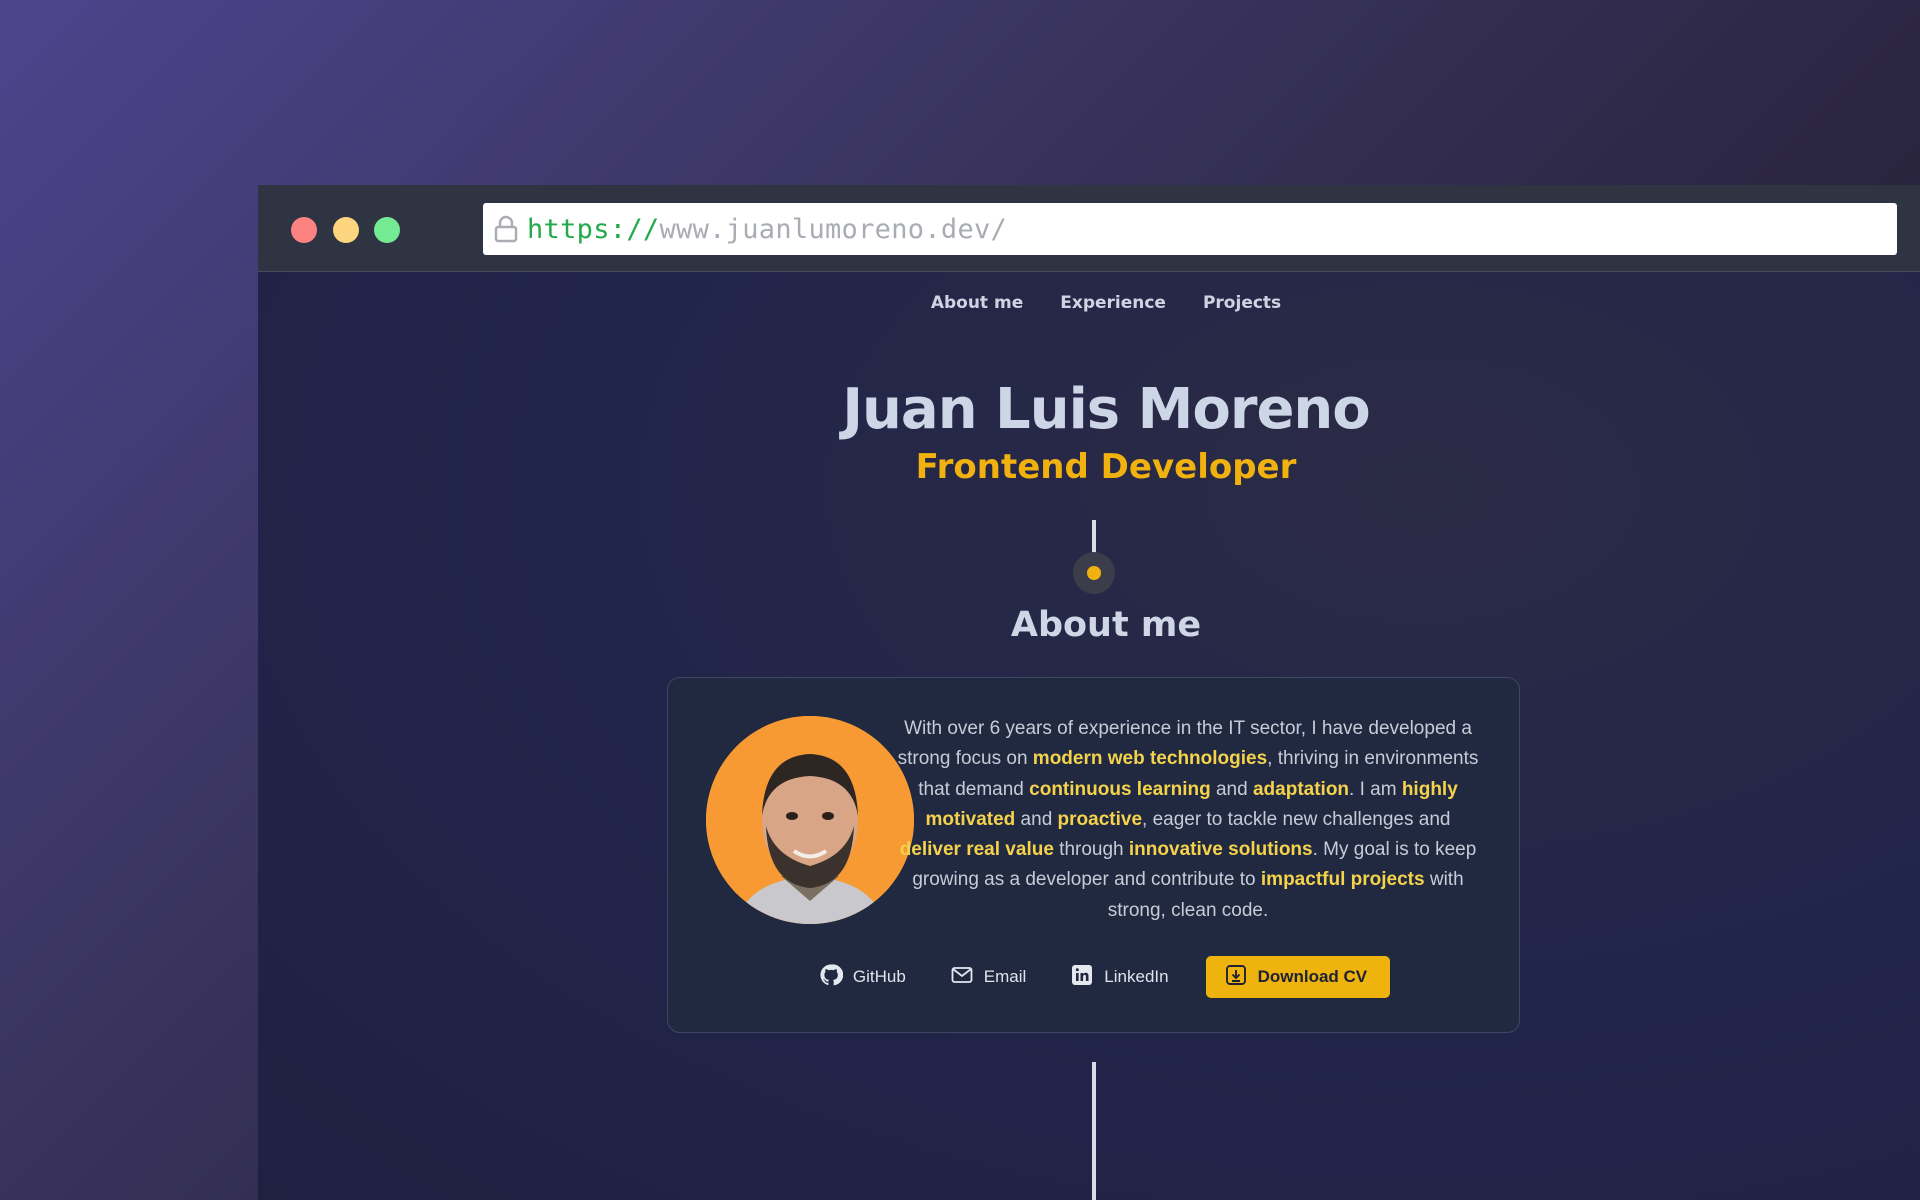  What do you see at coordinates (1100, 819) in the screenshot?
I see `bio-highlight: proactive` at bounding box center [1100, 819].